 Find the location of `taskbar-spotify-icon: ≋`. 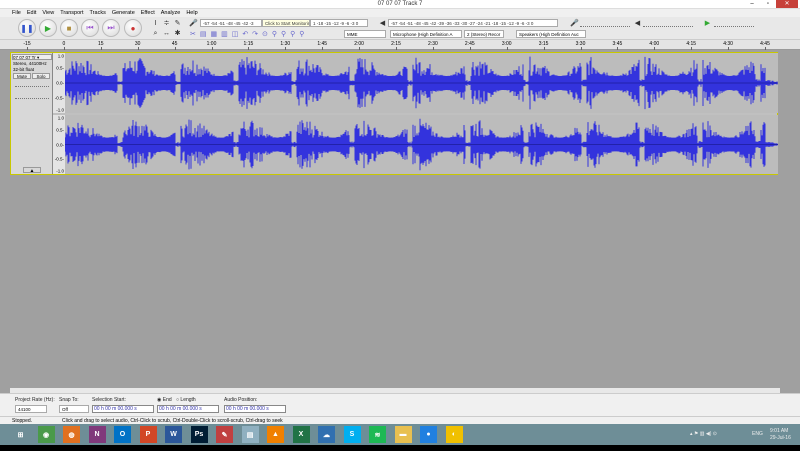

taskbar-spotify-icon: ≋ is located at coordinates (377, 434).